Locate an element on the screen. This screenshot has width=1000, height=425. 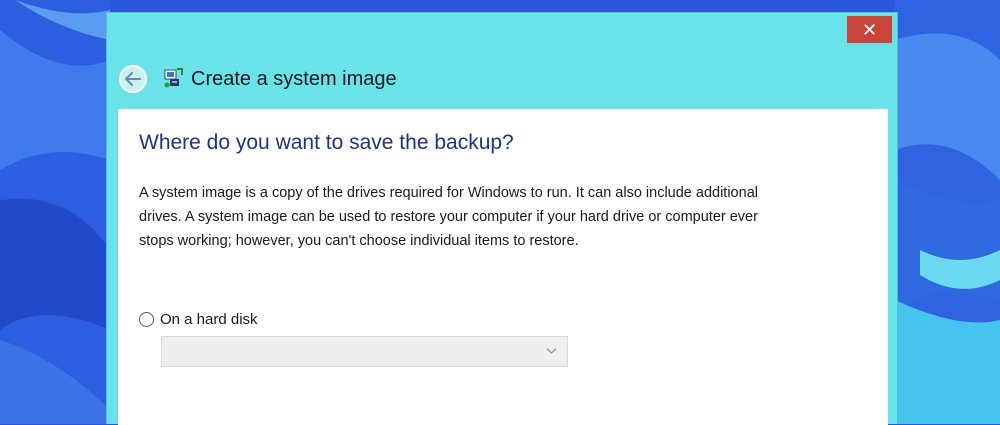
hard-disk-option: On a hard disk is located at coordinates (198, 319).